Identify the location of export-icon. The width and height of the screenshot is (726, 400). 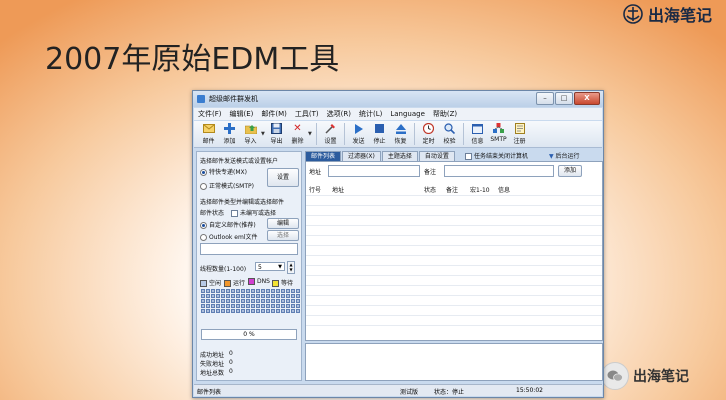
(277, 128).